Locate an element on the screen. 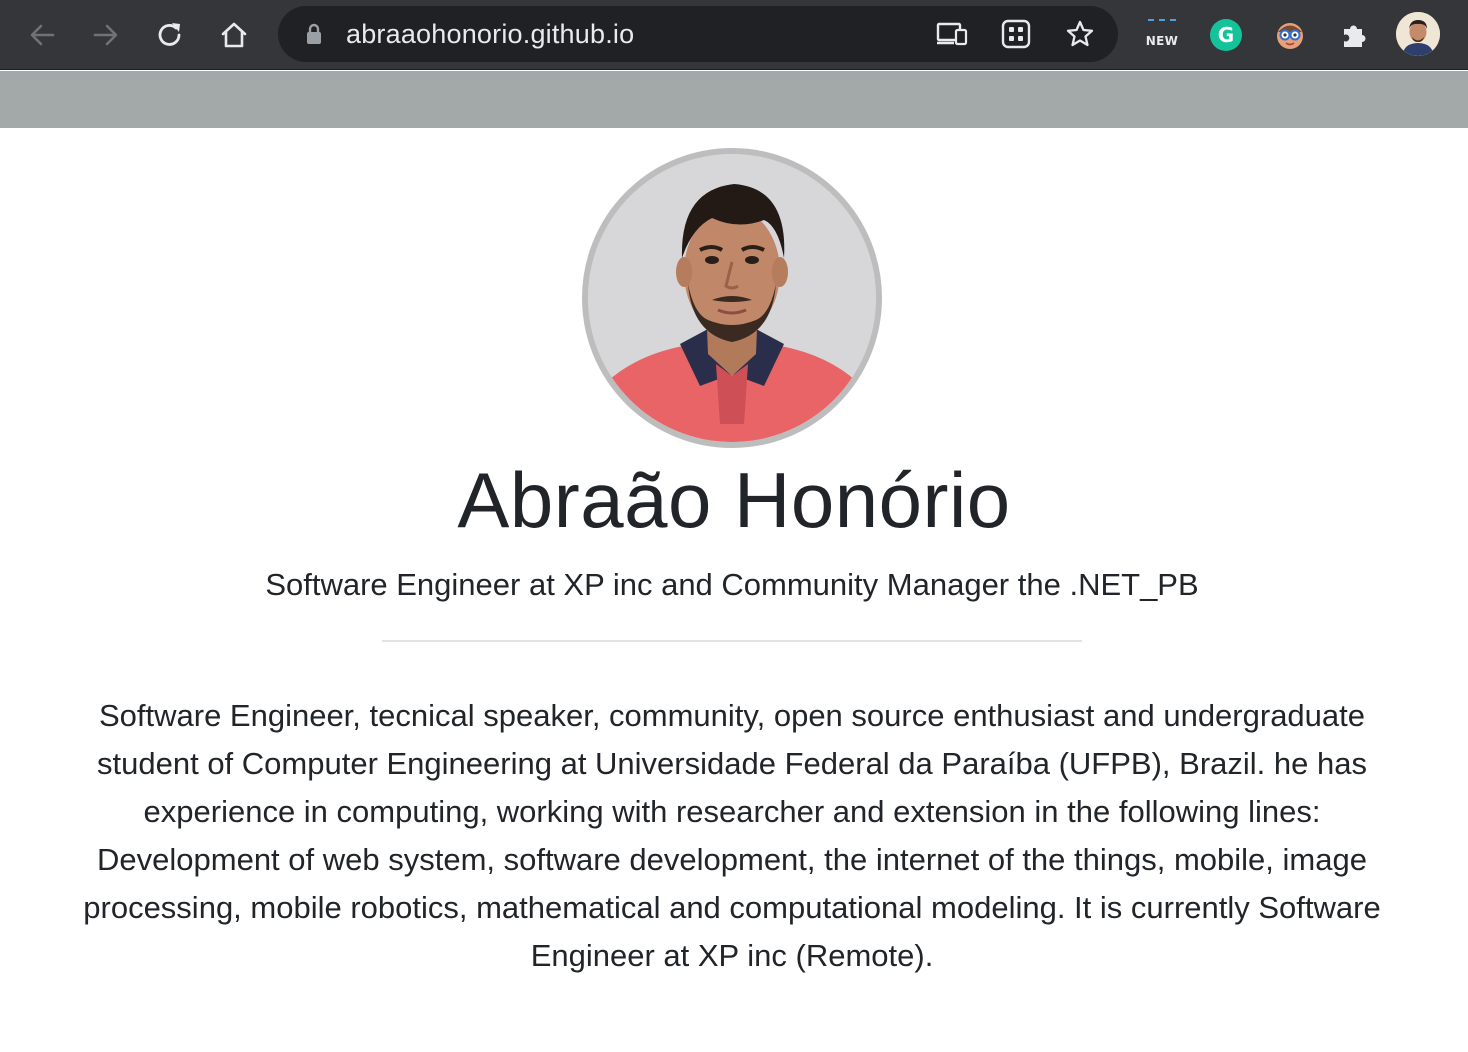  grammarly-extension-button: G is located at coordinates (1226, 35).